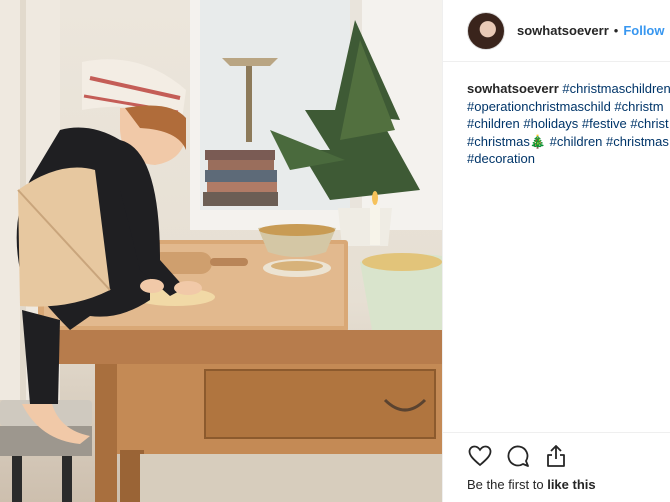 This screenshot has width=670, height=502. What do you see at coordinates (568, 159) in the screenshot?
I see `caption-line-5: #decoration` at bounding box center [568, 159].